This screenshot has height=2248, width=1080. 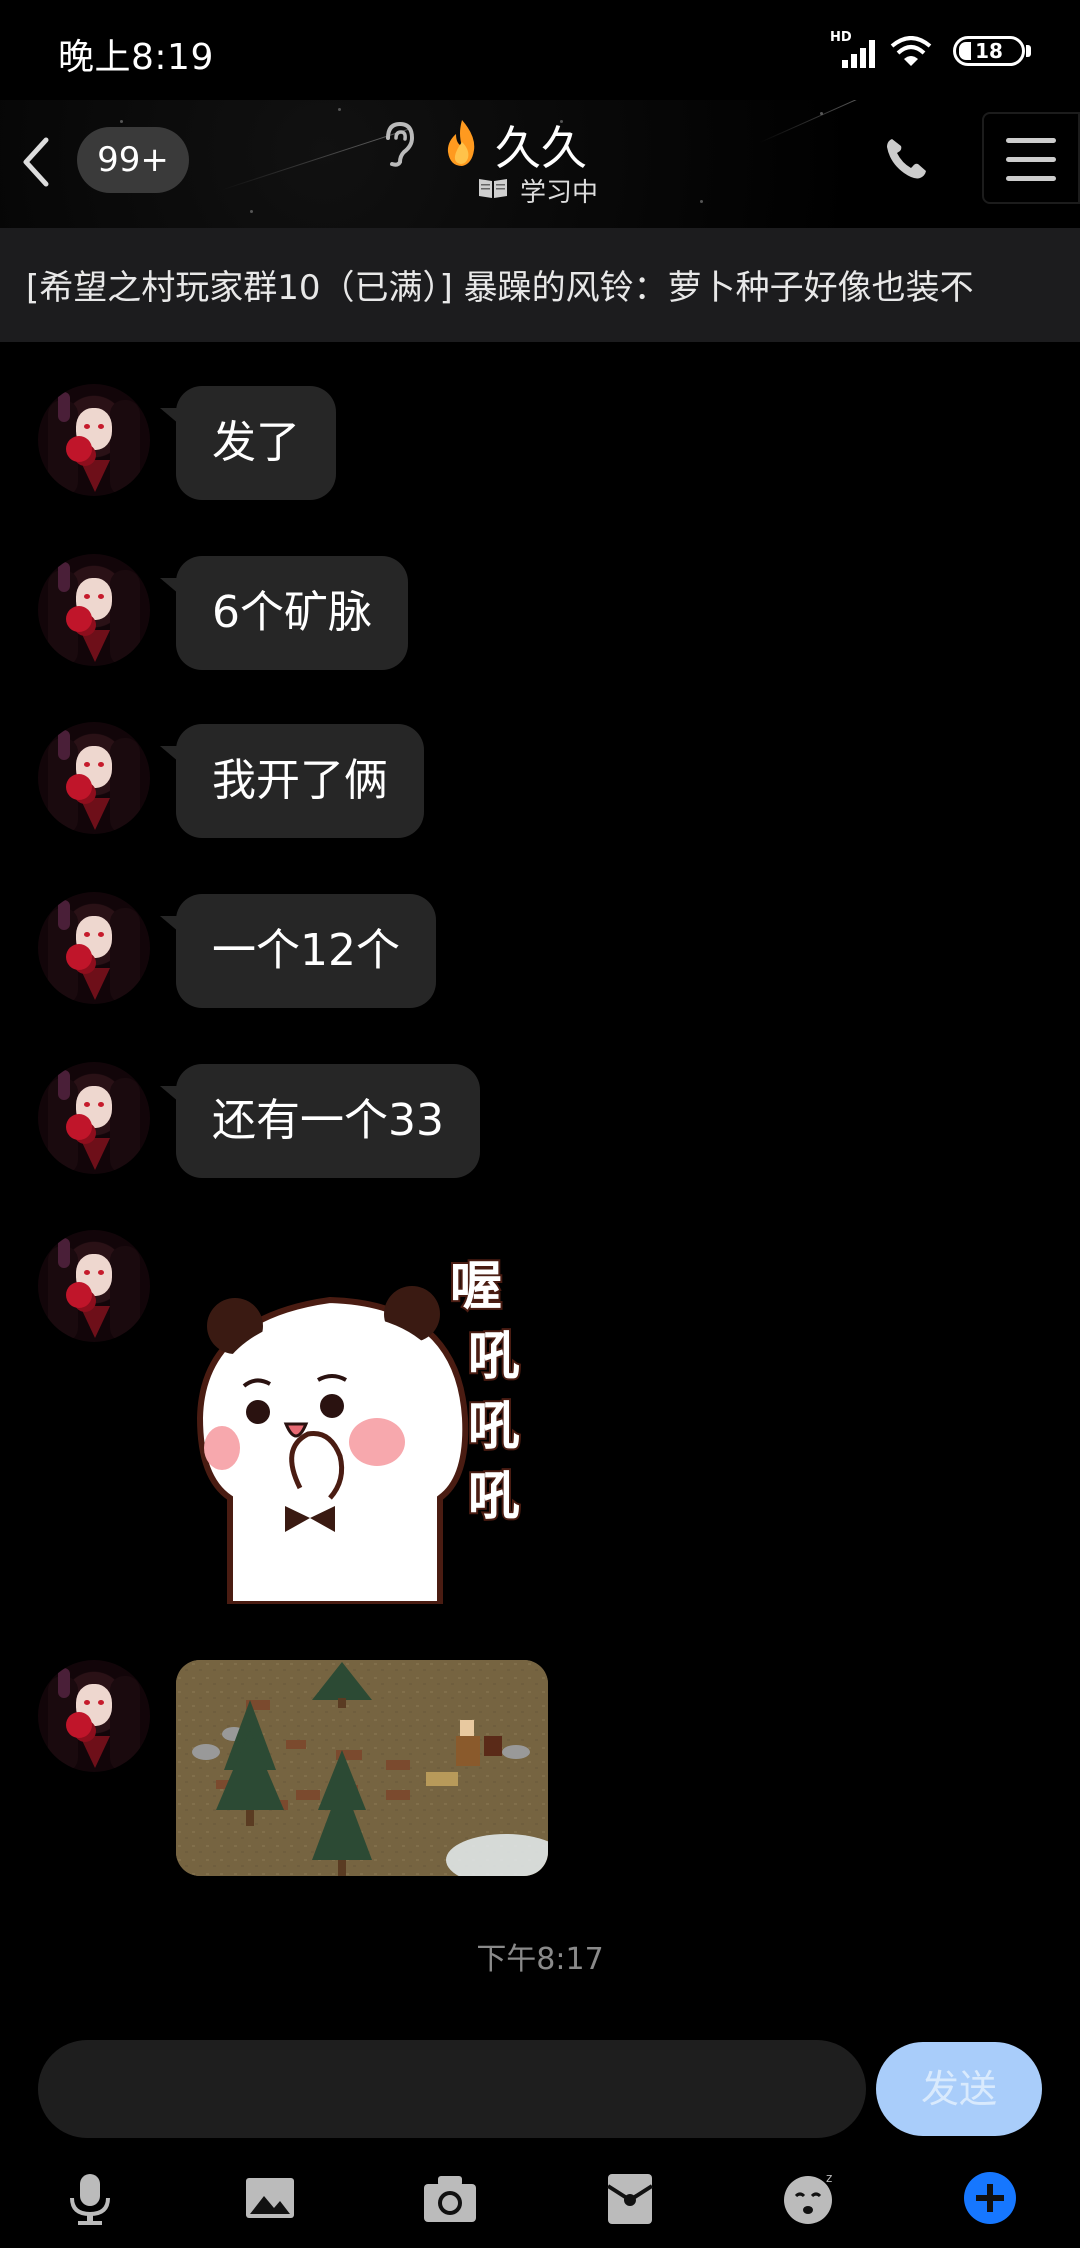 I want to click on status-icons: HD 18, so click(x=955, y=52).